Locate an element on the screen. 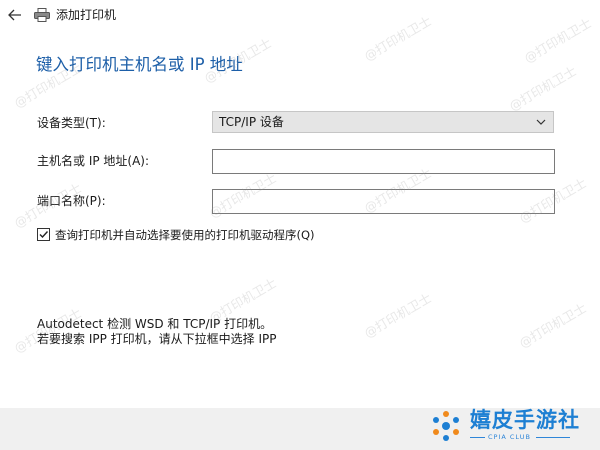  auto-select-driver-label: 查询打印机并自动选择要使用的打印机驱动程序(Q) is located at coordinates (185, 235).